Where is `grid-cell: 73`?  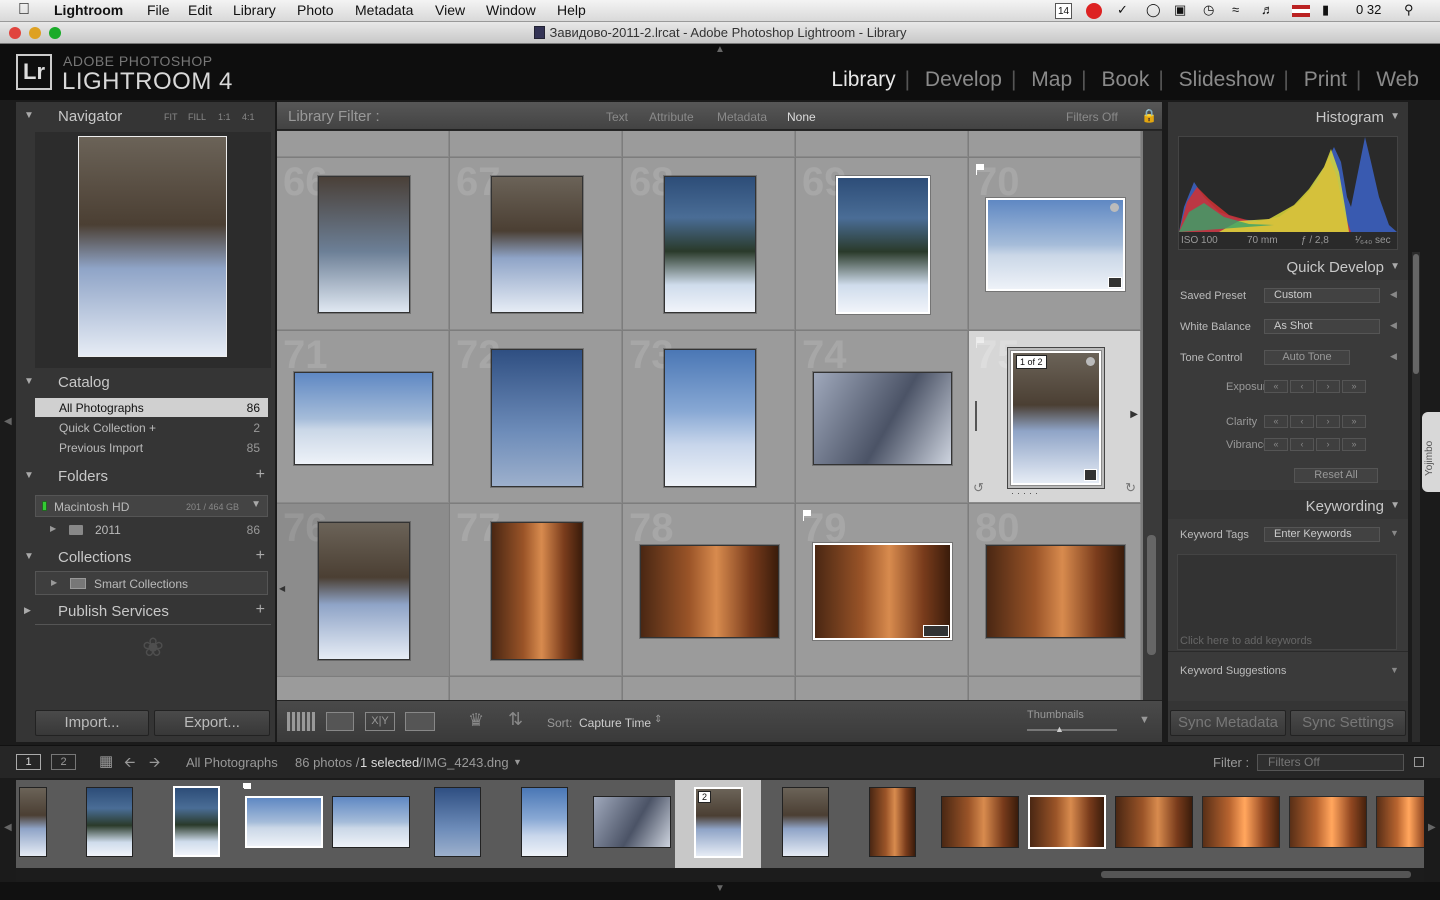
grid-cell: 73 is located at coordinates (709, 417).